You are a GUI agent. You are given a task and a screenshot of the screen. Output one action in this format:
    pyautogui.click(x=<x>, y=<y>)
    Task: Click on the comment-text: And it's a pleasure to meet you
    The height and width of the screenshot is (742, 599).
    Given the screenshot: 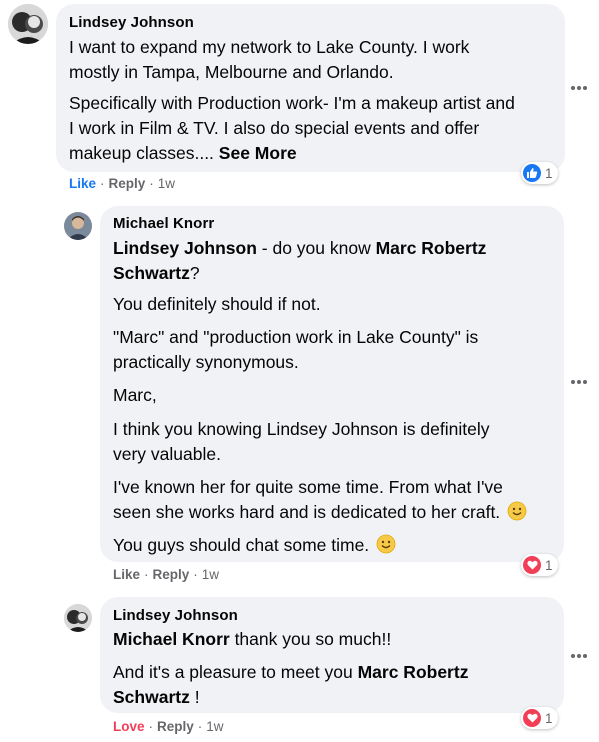 What is the action you would take?
    pyautogui.click(x=235, y=672)
    